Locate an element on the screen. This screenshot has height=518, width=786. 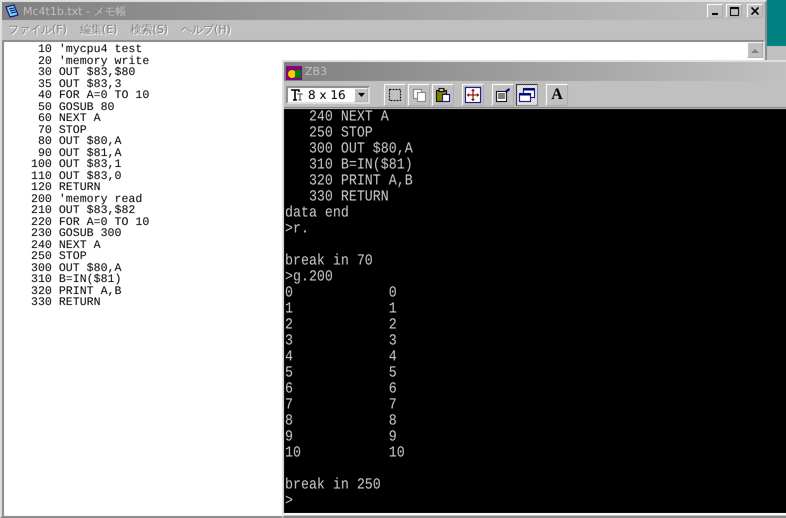
code-line: 90 OUT $81,A is located at coordinates (80, 153).